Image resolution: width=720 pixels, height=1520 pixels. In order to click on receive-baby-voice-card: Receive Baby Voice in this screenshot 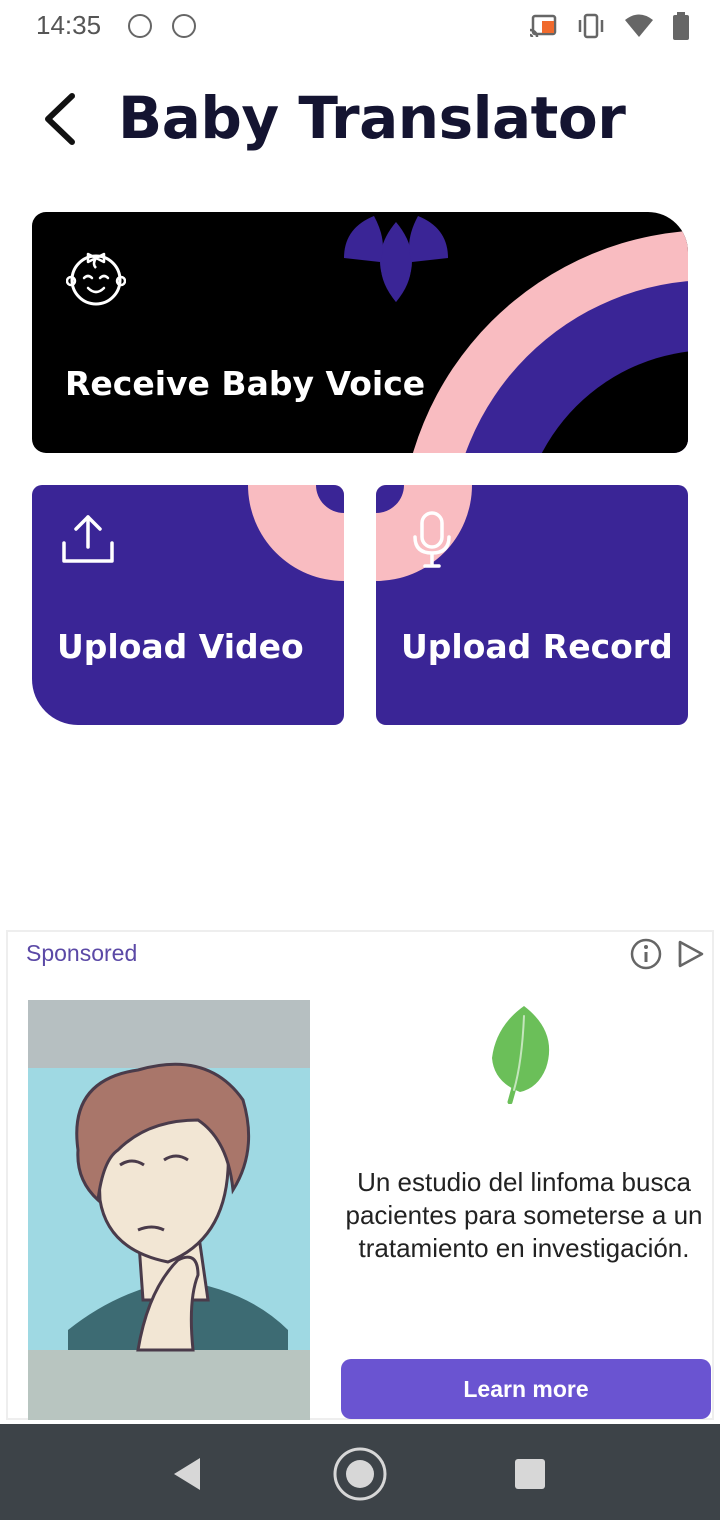, I will do `click(360, 332)`.